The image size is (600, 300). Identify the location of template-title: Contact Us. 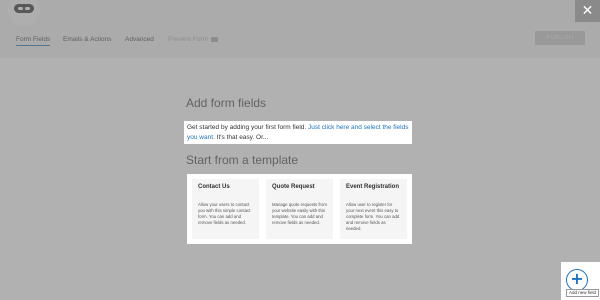
(214, 187).